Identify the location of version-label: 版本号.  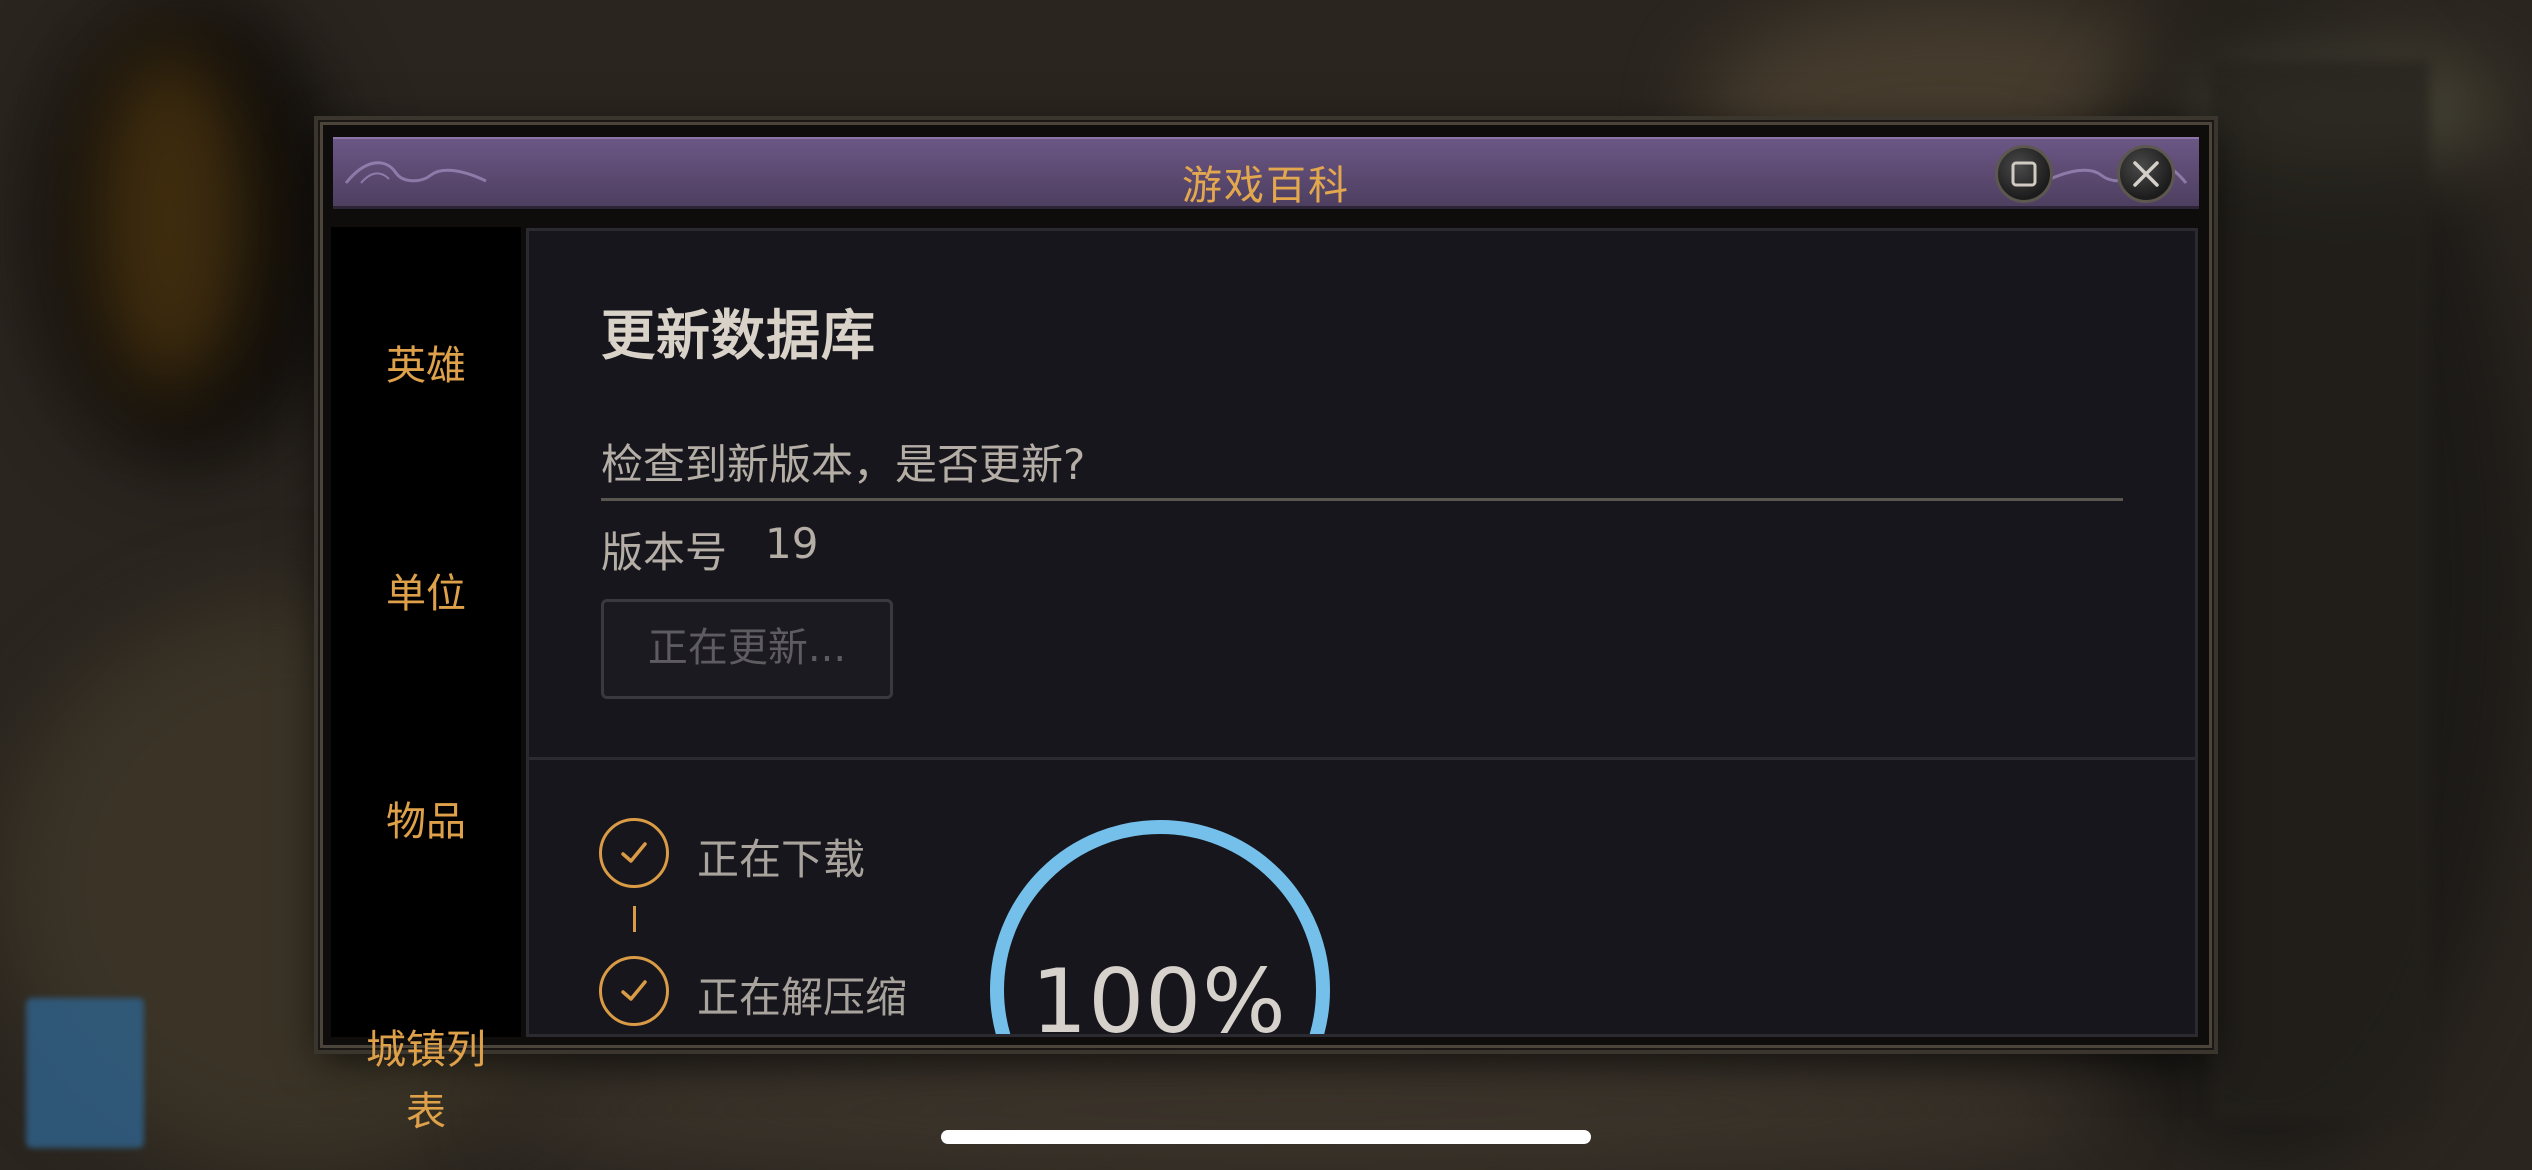
(664, 552).